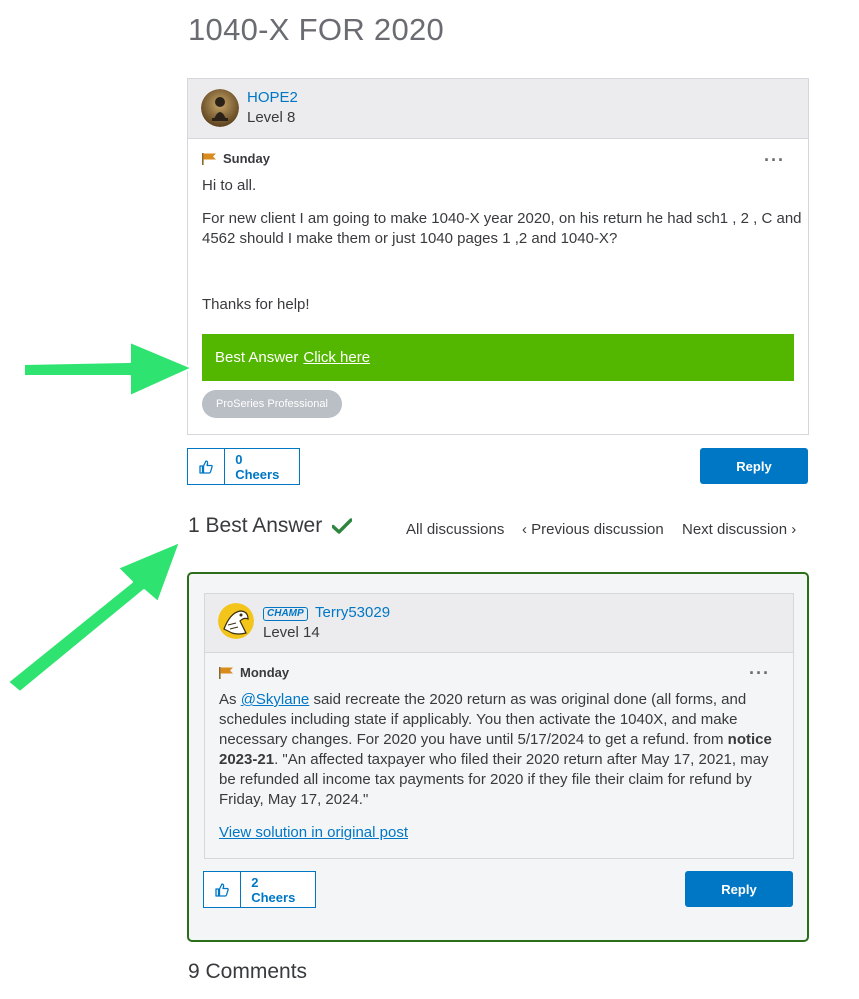 This screenshot has width=859, height=999. What do you see at coordinates (246, 158) in the screenshot?
I see `question-day: Sunday` at bounding box center [246, 158].